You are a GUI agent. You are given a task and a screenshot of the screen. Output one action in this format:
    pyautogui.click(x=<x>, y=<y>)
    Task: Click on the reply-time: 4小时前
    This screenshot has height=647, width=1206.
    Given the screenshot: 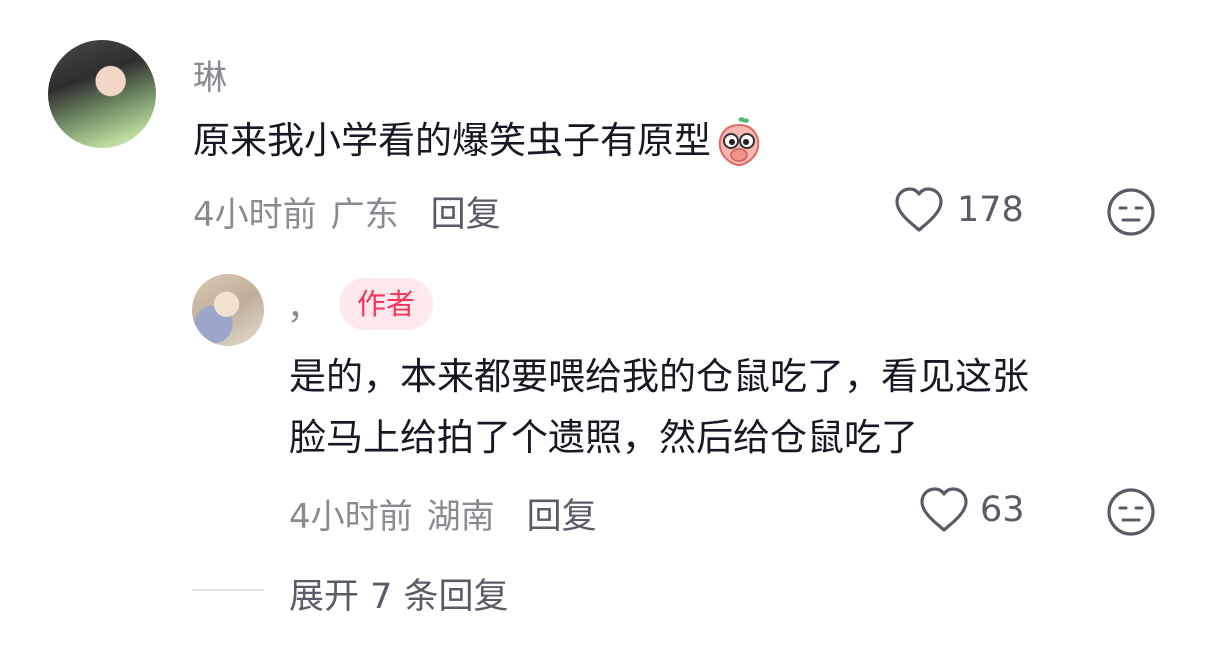 What is the action you would take?
    pyautogui.click(x=351, y=517)
    